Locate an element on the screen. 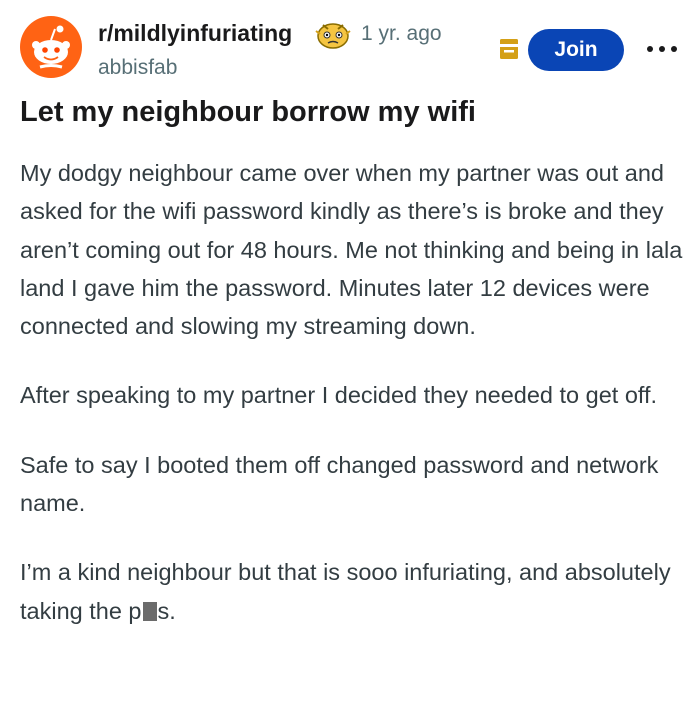 The width and height of the screenshot is (700, 718). post-time: 1 yr. ago is located at coordinates (401, 33).